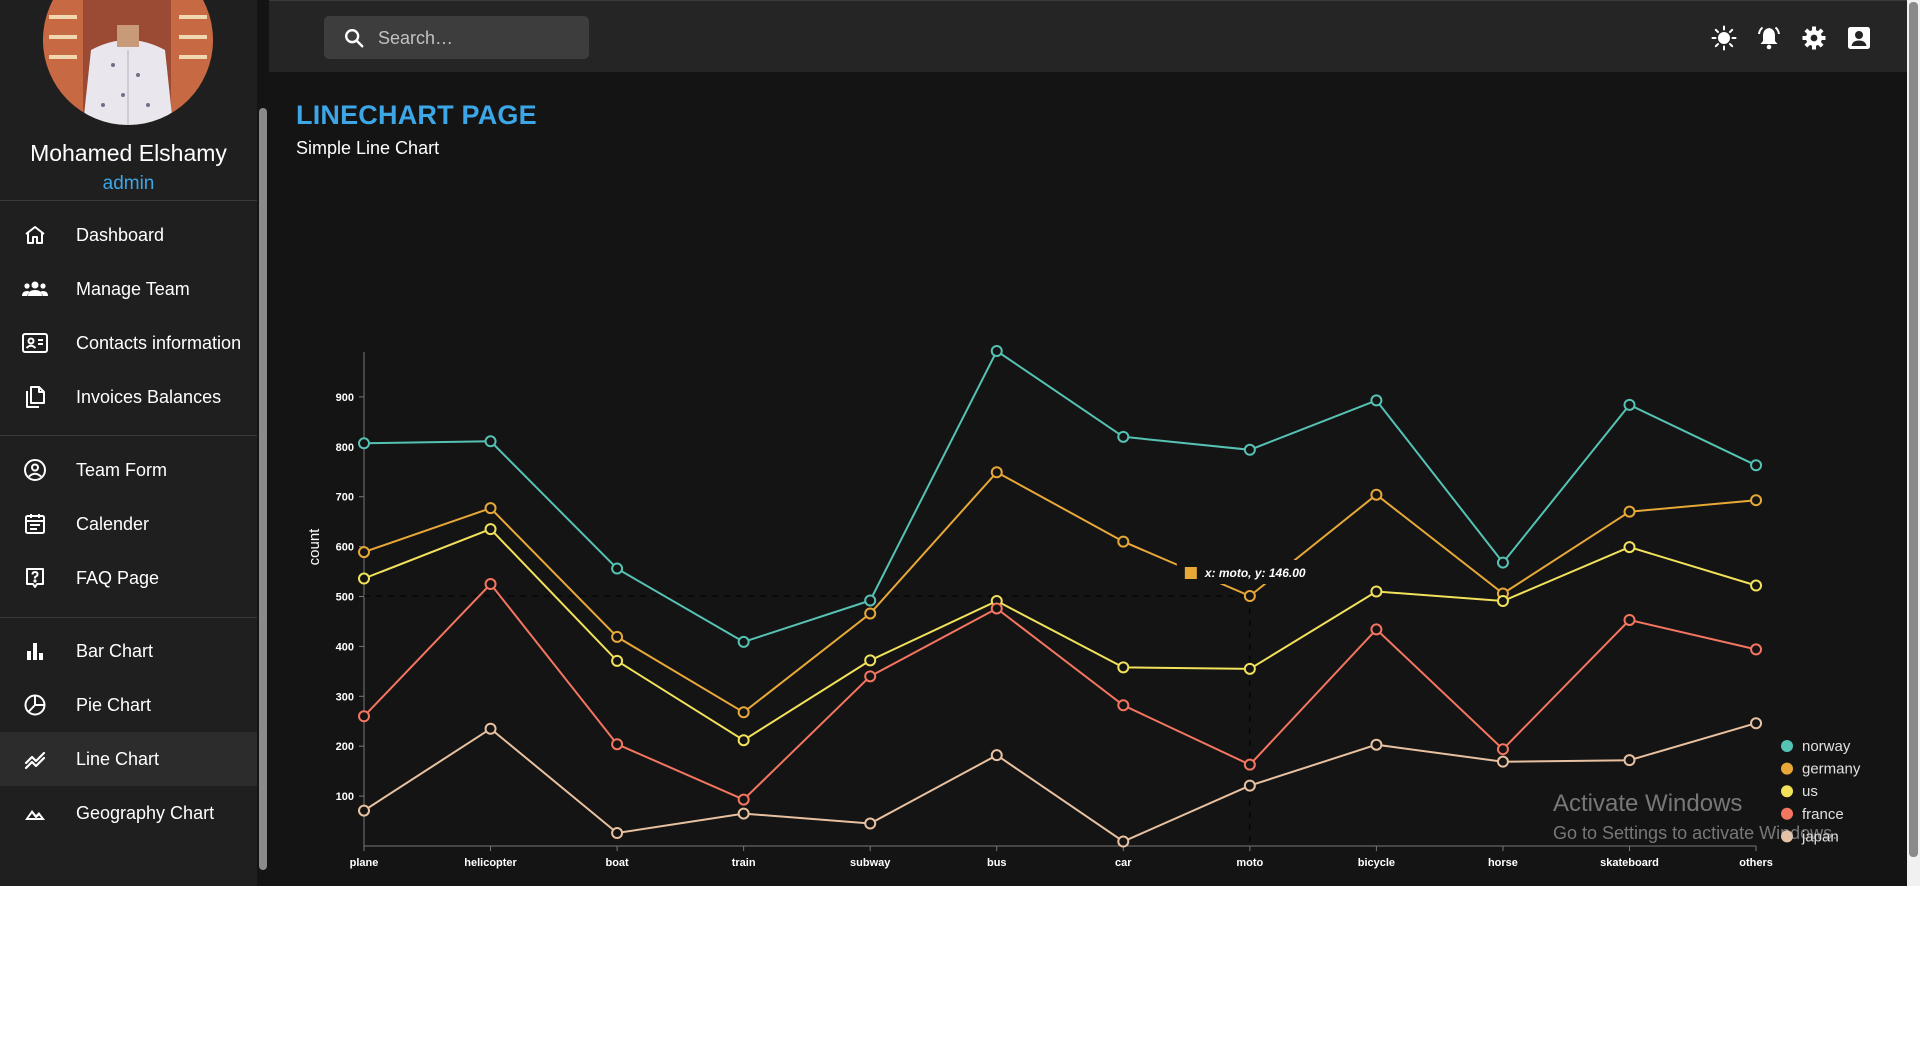 Image resolution: width=1920 pixels, height=1042 pixels. Describe the element at coordinates (128, 813) in the screenshot. I see `nav-geography-chart: Geography Chart` at that location.